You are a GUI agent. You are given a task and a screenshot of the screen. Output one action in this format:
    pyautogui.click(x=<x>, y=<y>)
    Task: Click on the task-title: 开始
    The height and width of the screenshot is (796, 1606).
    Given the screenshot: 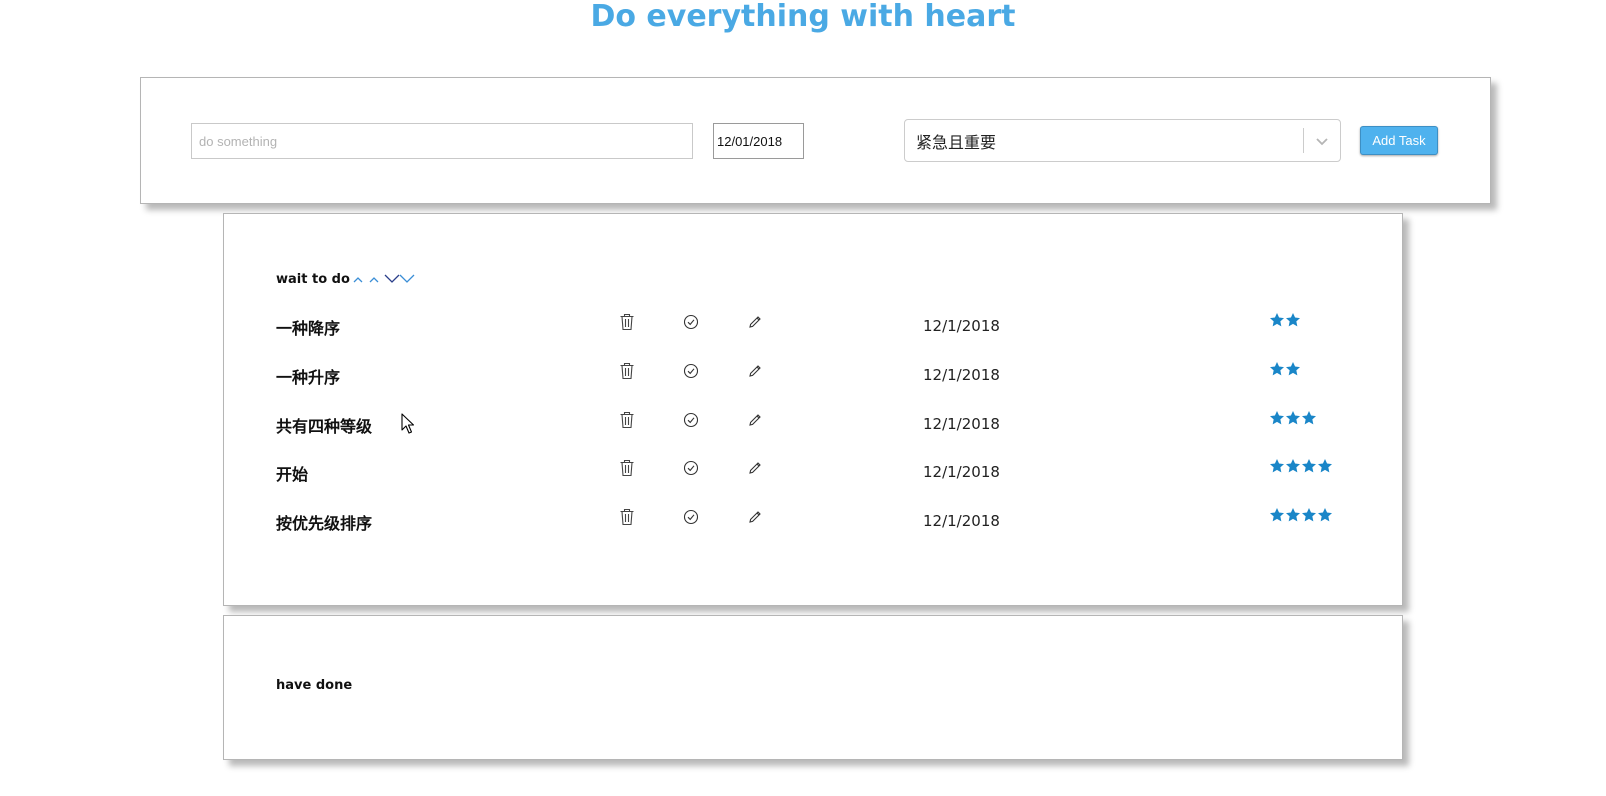 What is the action you would take?
    pyautogui.click(x=292, y=474)
    